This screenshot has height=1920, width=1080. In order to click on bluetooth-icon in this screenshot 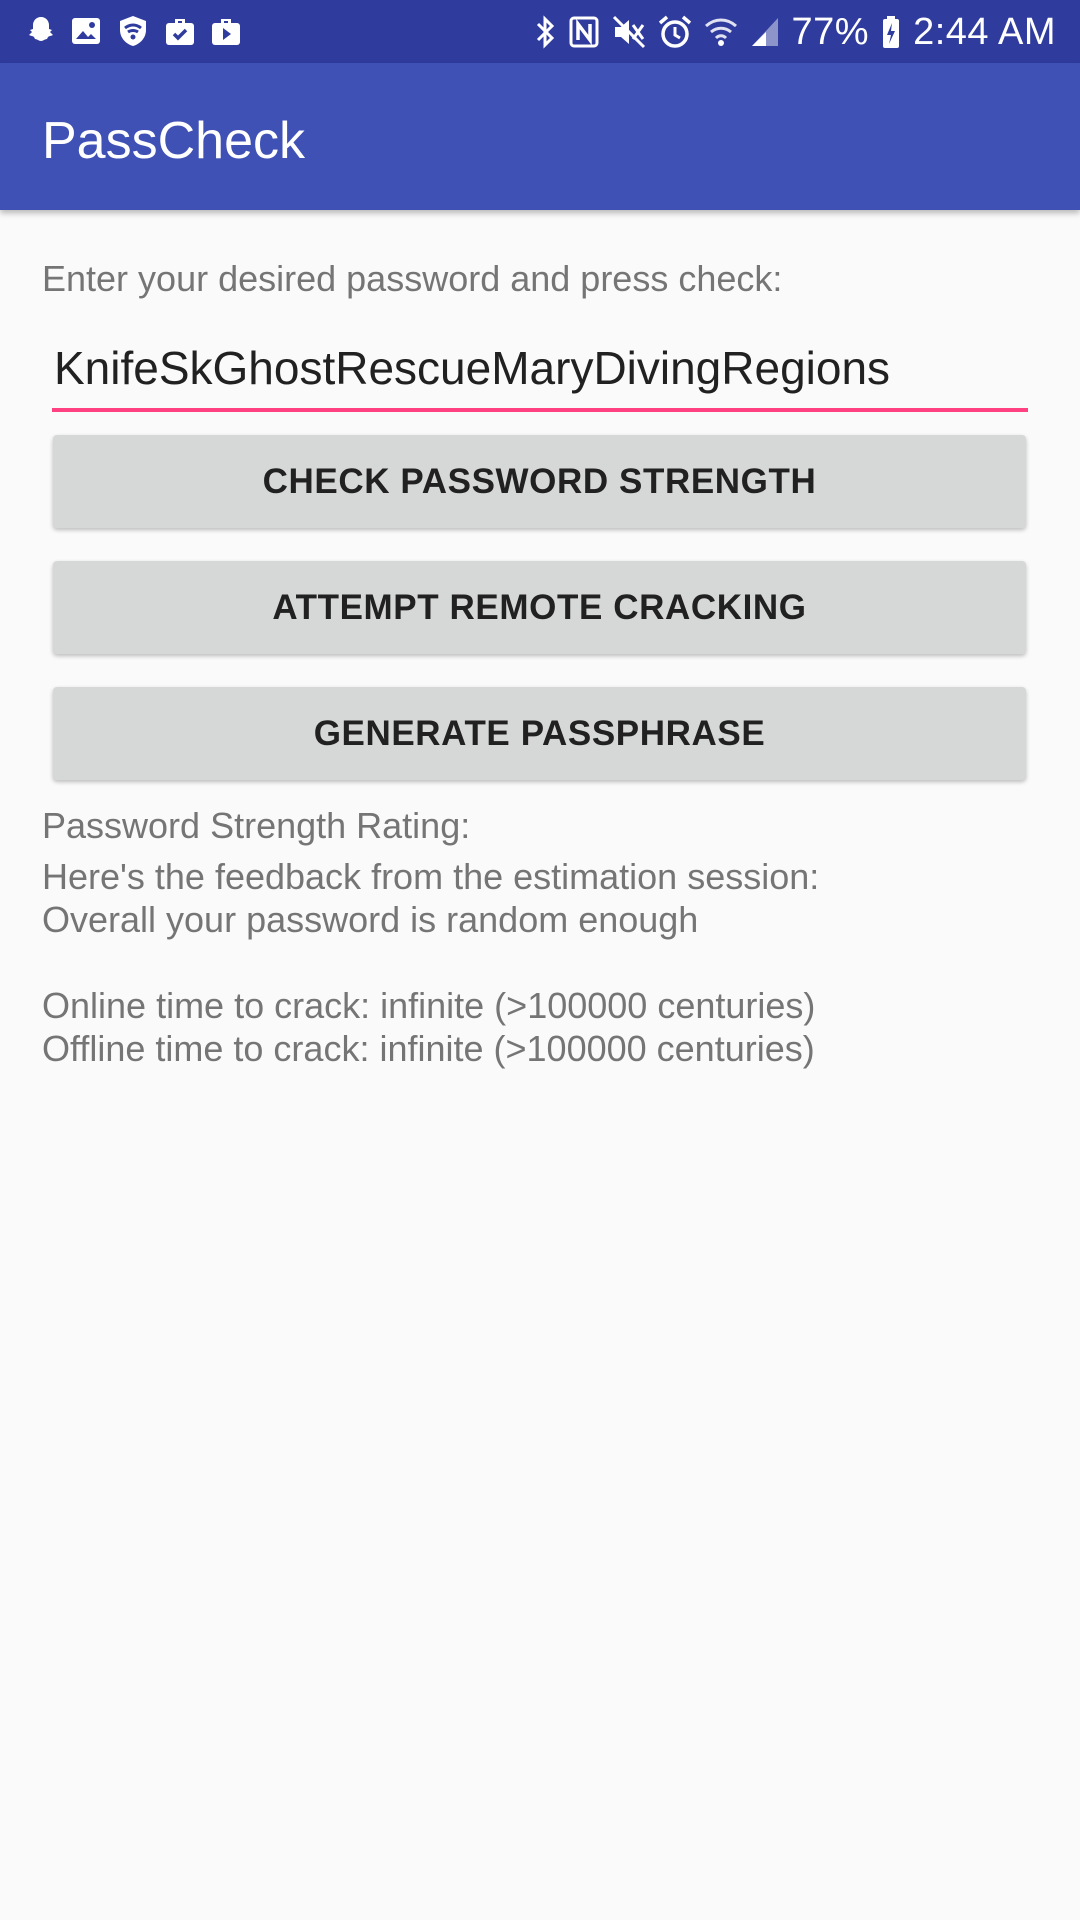, I will do `click(545, 32)`.